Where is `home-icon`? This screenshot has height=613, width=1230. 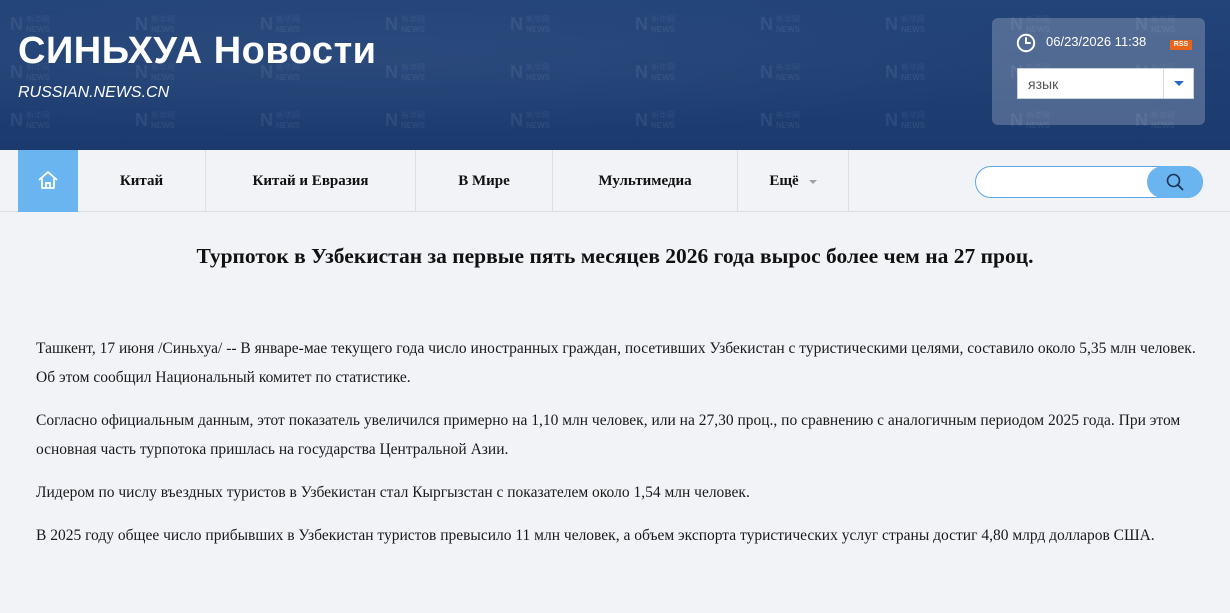
home-icon is located at coordinates (48, 180).